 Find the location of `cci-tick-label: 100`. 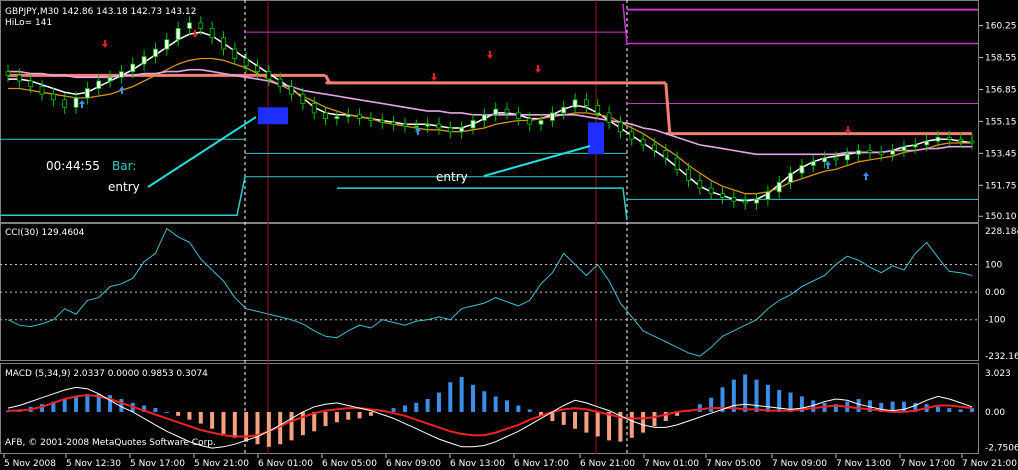

cci-tick-label: 100 is located at coordinates (993, 265).